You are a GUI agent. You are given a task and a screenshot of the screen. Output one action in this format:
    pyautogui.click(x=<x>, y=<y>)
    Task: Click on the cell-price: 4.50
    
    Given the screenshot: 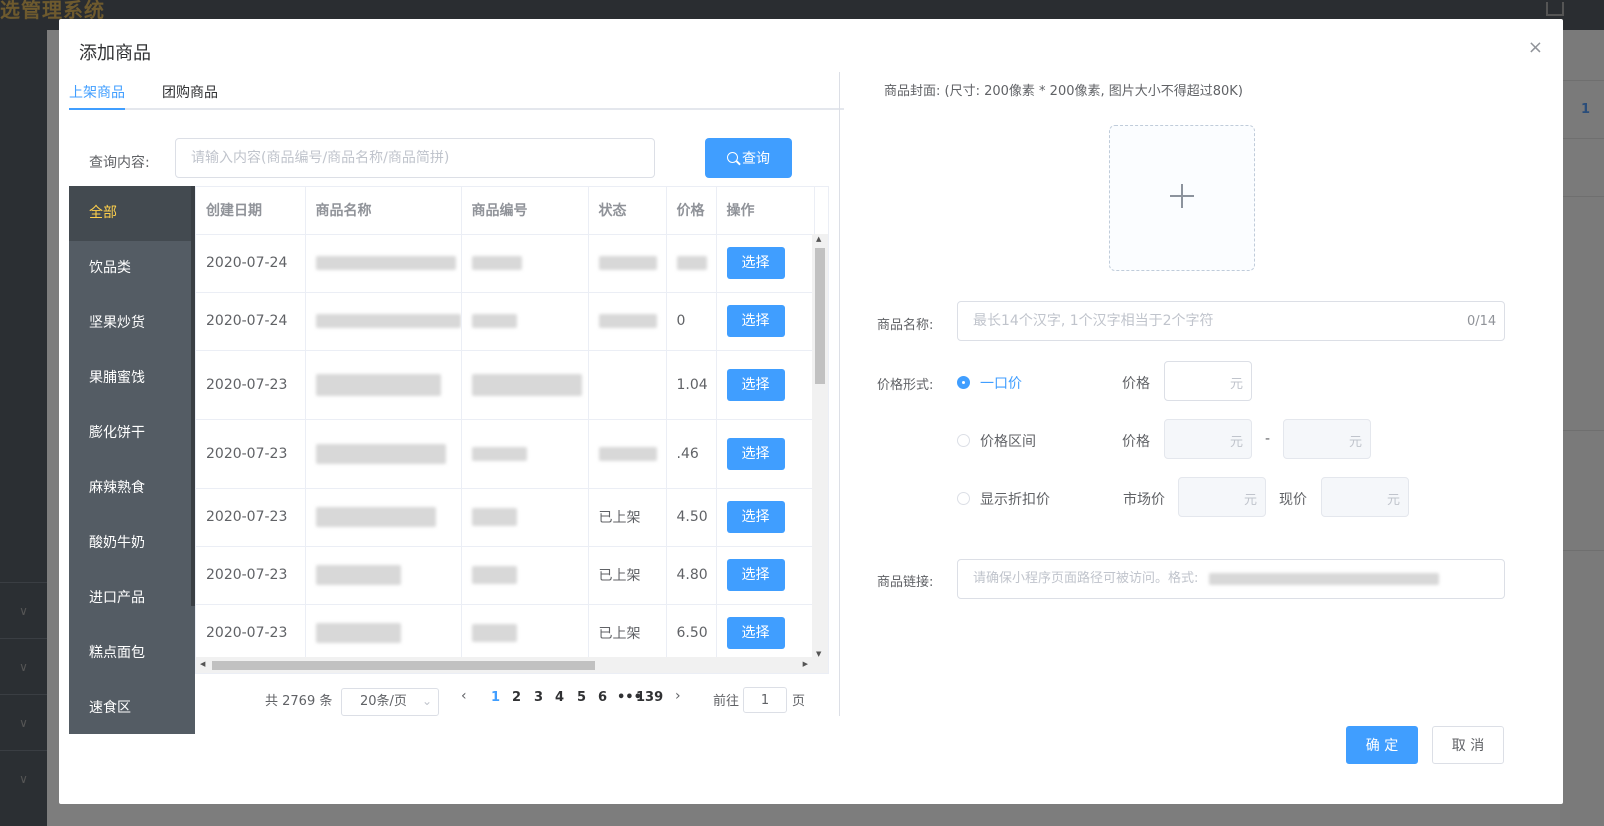 What is the action you would take?
    pyautogui.click(x=691, y=517)
    